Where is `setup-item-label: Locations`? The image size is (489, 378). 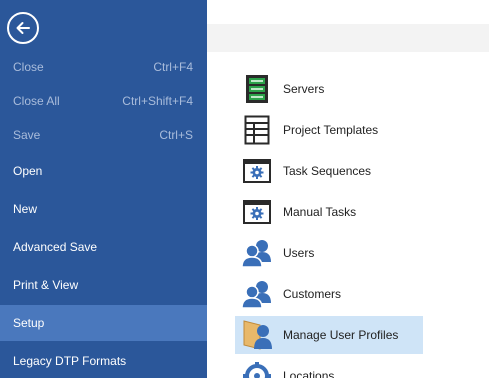
setup-item-label: Locations is located at coordinates (309, 373).